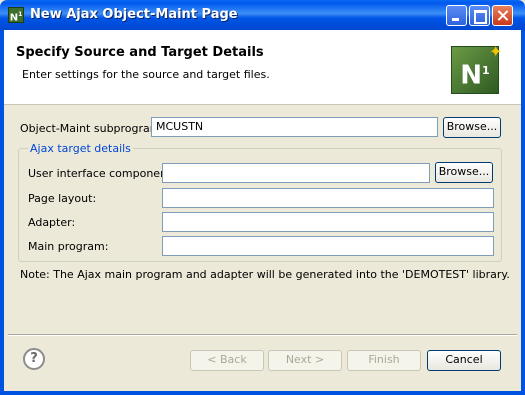 The width and height of the screenshot is (525, 395). Describe the element at coordinates (384, 360) in the screenshot. I see `finish-button: Finish` at that location.